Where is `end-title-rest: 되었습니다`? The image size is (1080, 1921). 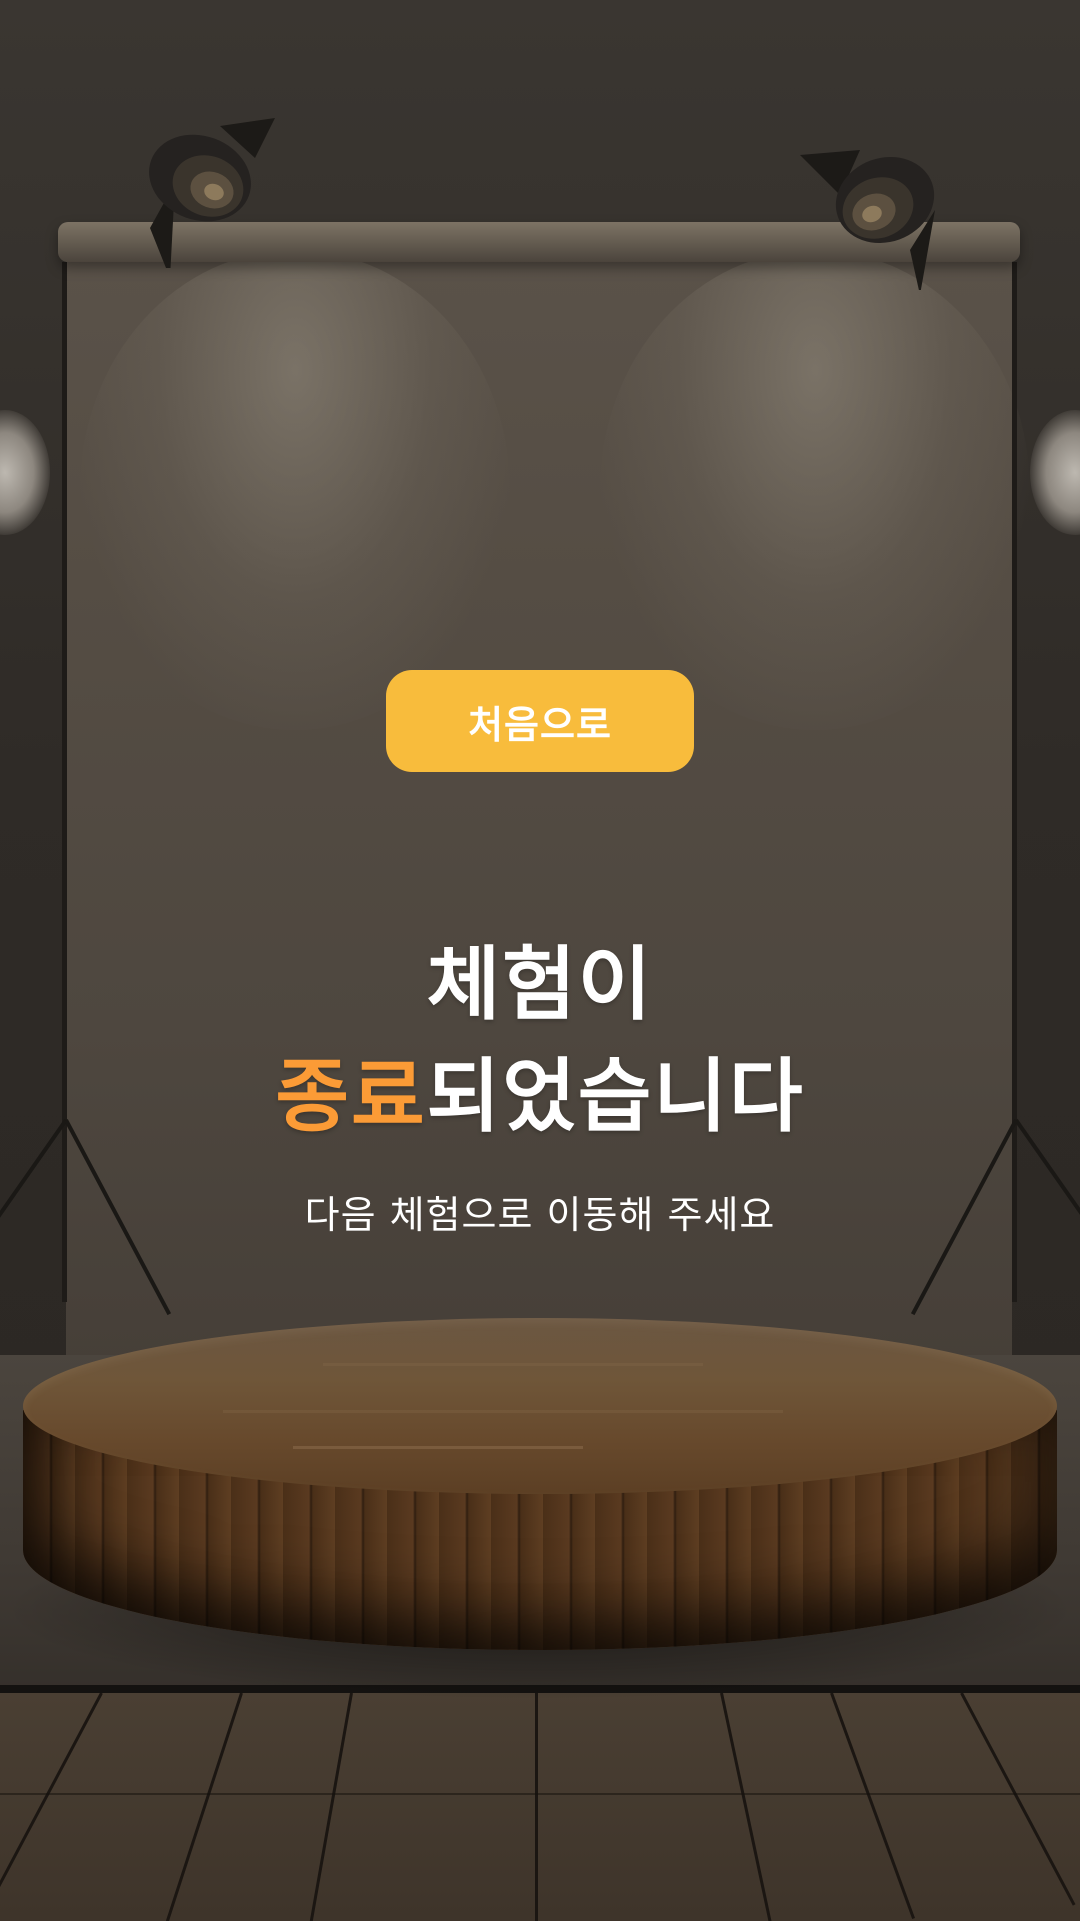
end-title-rest: 되었습니다 is located at coordinates (615, 1096).